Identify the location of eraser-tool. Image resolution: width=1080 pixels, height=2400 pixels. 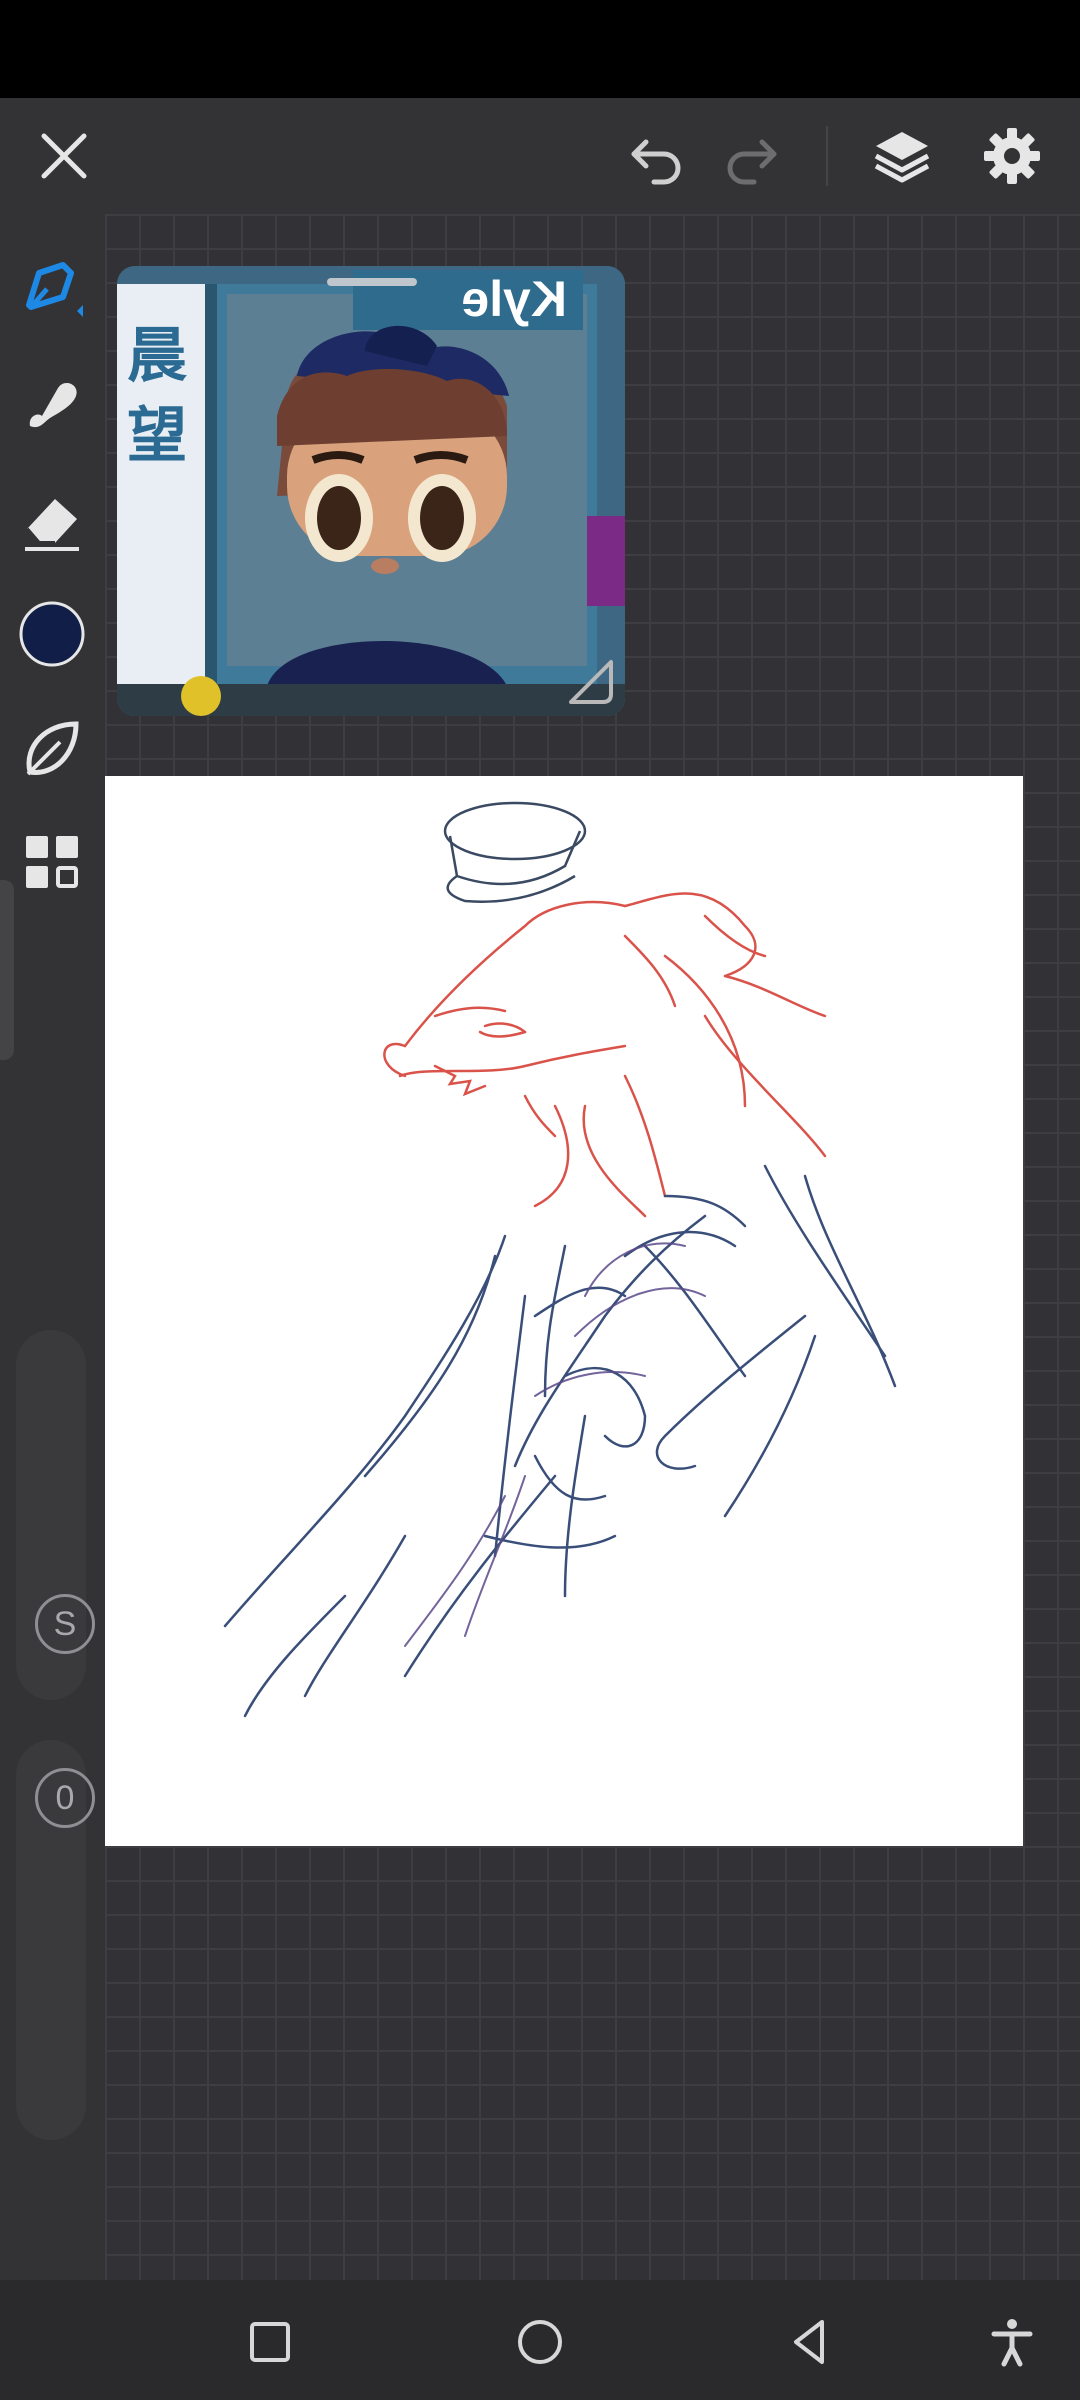
(52, 522).